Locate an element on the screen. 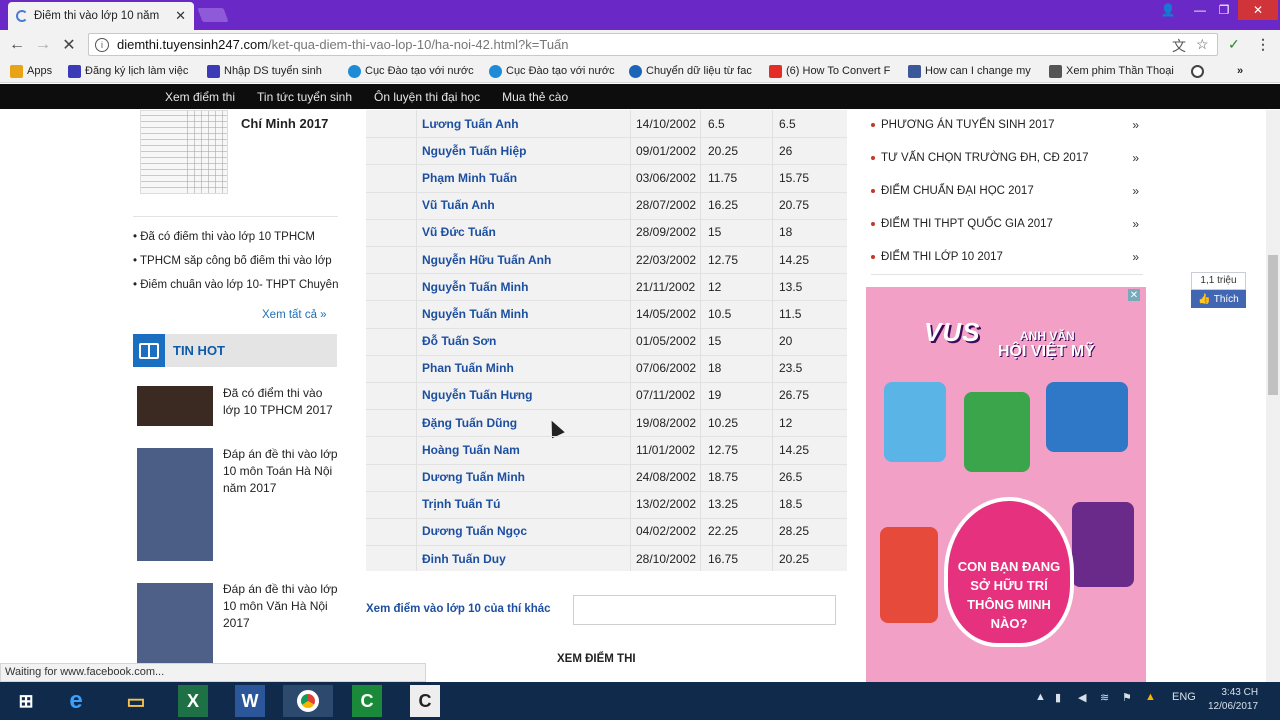  view-score-button: XEM ĐIỂM THI is located at coordinates (596, 659).